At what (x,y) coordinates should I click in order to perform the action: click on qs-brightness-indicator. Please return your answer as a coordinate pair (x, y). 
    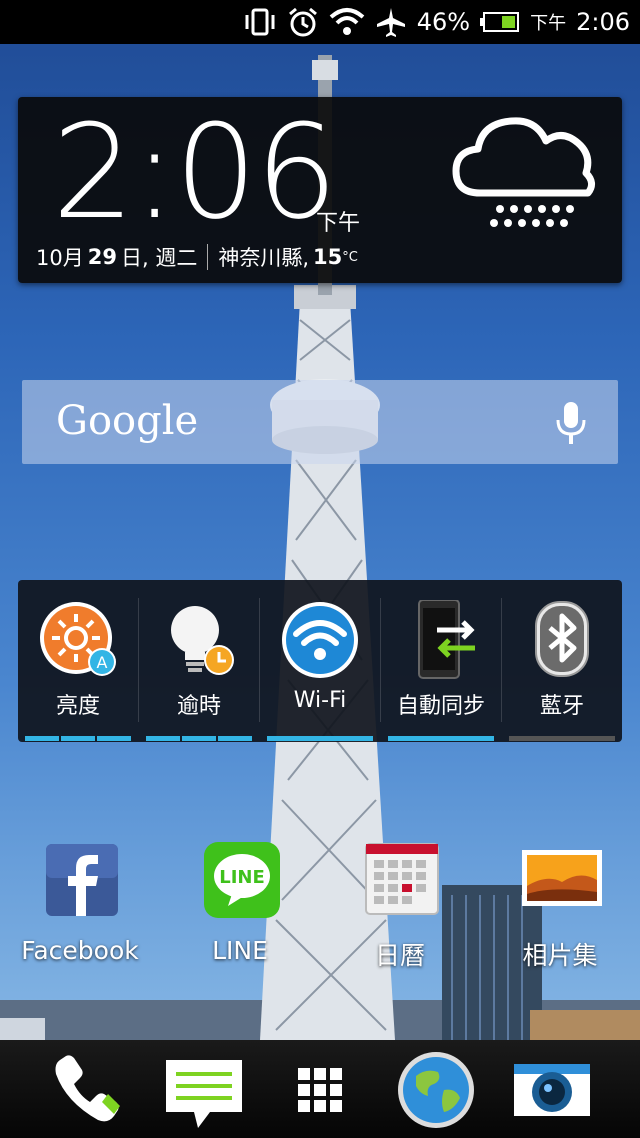
    Looking at the image, I should click on (78, 738).